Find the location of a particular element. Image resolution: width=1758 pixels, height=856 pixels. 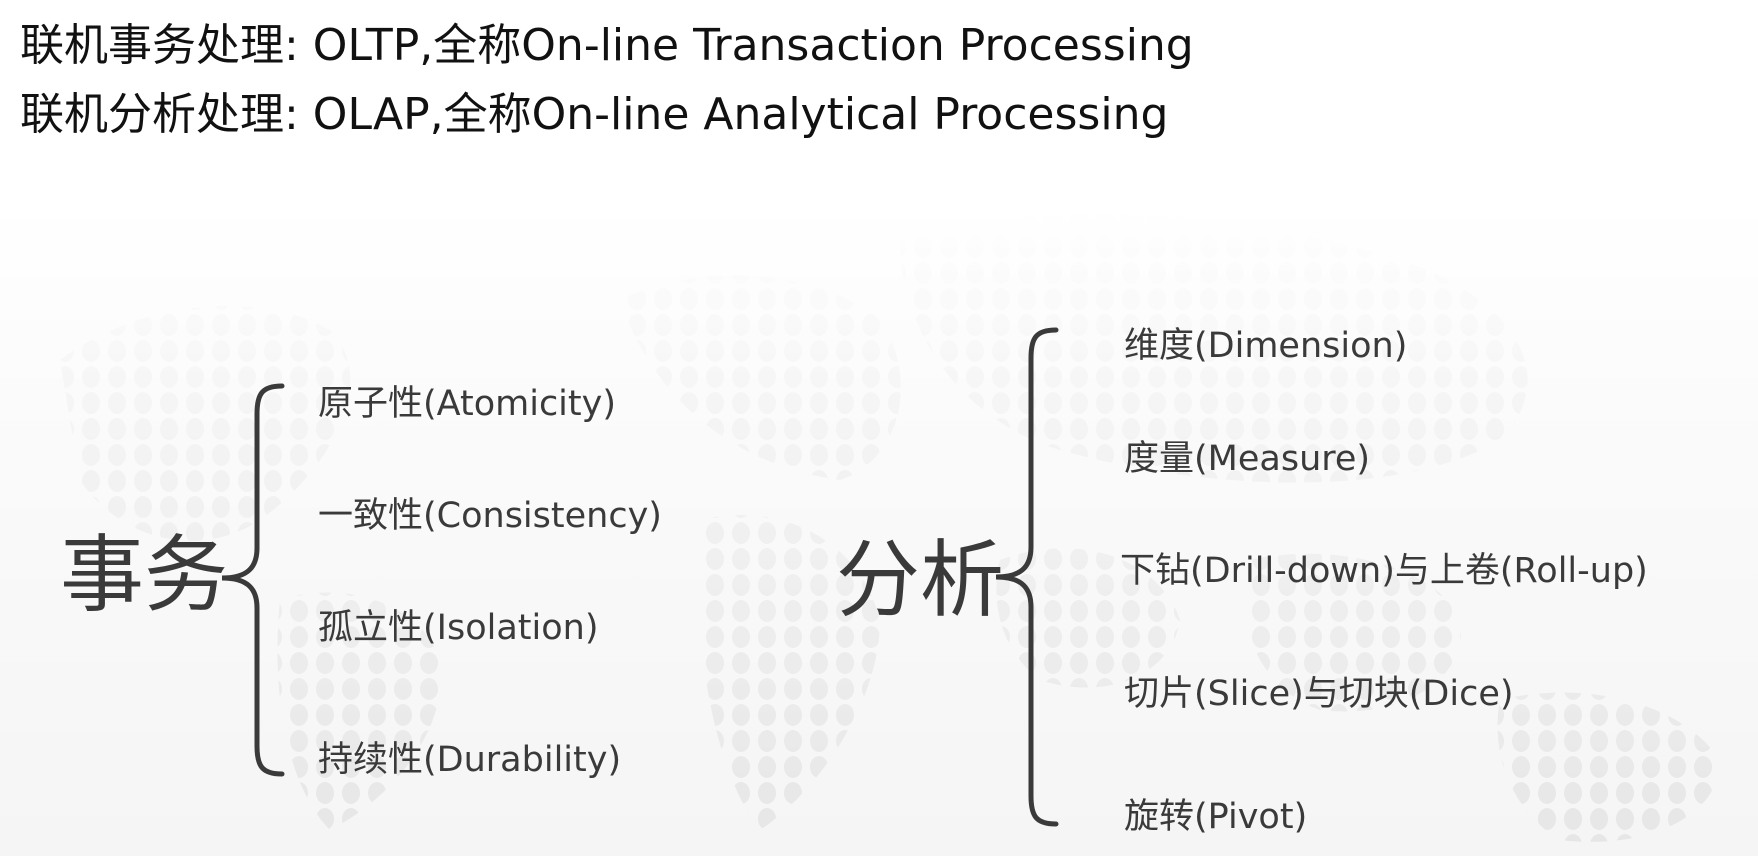

acid-item-consistency: 一致性(Consistency) is located at coordinates (490, 516).